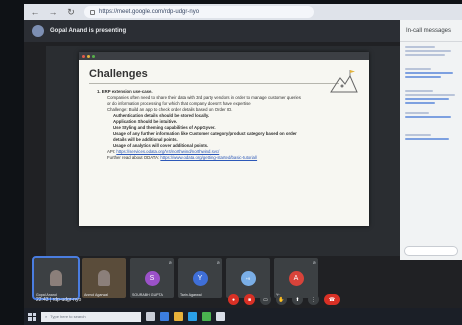 This screenshot has width=462, height=325. What do you see at coordinates (233, 299) in the screenshot?
I see `mic-off-button: ●` at bounding box center [233, 299].